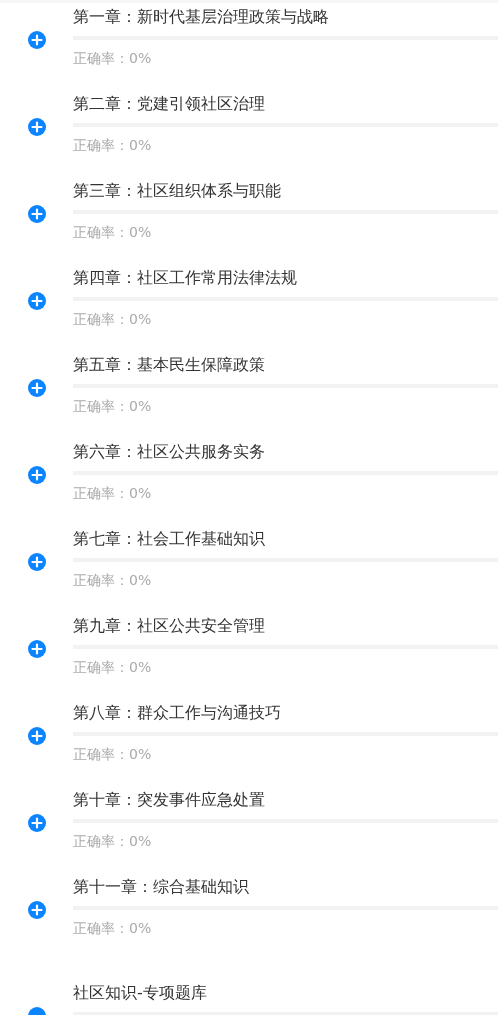 The width and height of the screenshot is (498, 1015). What do you see at coordinates (140, 993) in the screenshot?
I see `chapter-title: 社区知识-专项题库` at bounding box center [140, 993].